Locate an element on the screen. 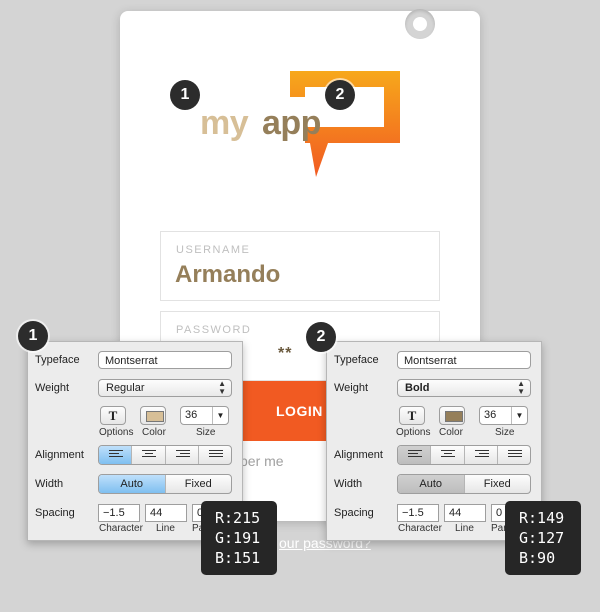  logo-word-my: my is located at coordinates (224, 123).